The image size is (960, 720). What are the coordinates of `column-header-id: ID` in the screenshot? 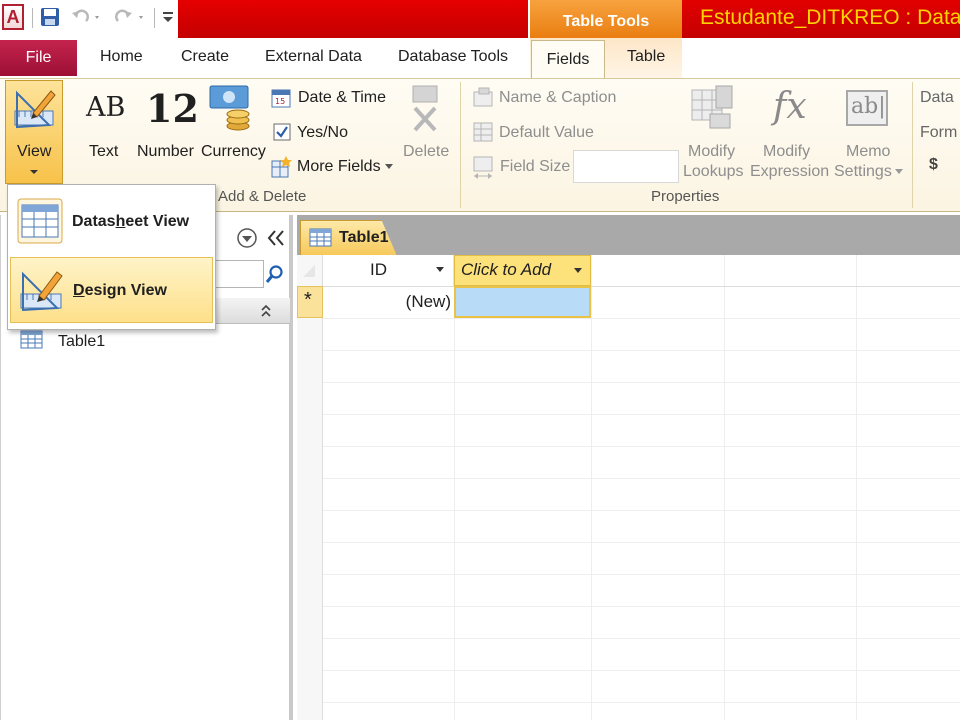 It's located at (388, 270).